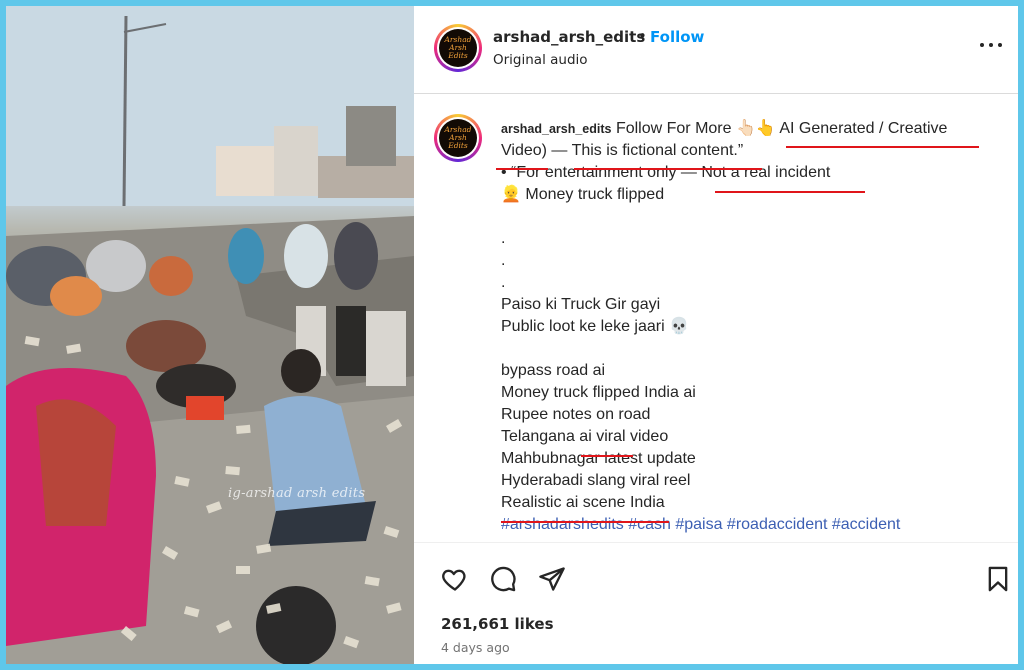  What do you see at coordinates (622, 150) in the screenshot?
I see `caption-line: Video) — This is fictional content.”` at bounding box center [622, 150].